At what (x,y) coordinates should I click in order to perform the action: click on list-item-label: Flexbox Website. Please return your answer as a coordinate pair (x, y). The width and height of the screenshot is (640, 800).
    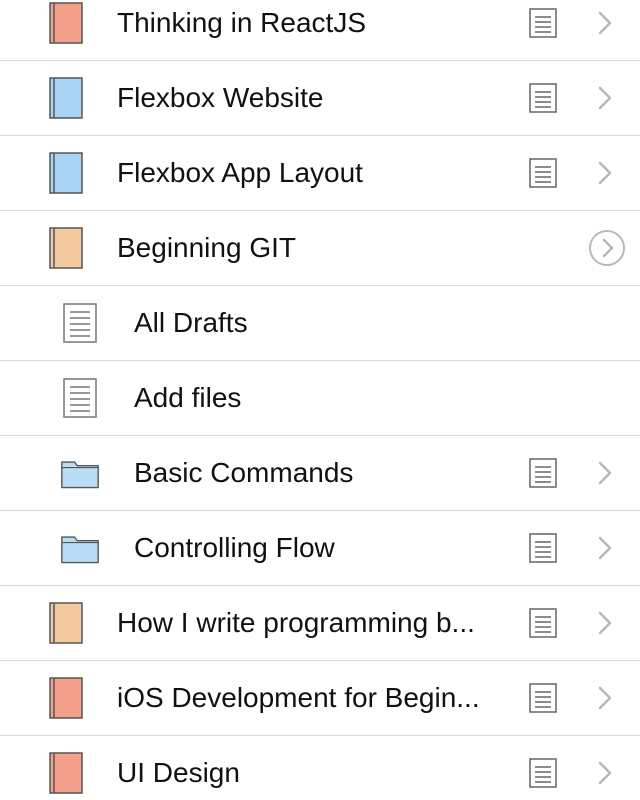
    Looking at the image, I should click on (220, 97).